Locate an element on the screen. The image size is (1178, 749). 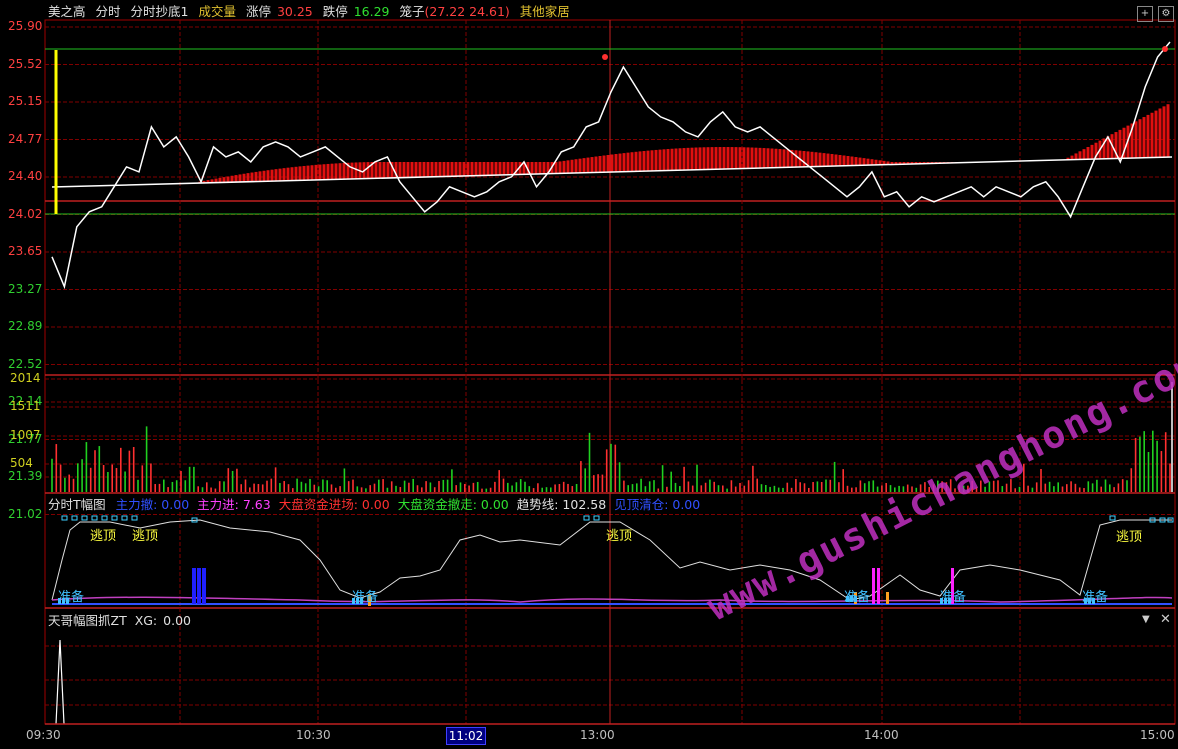
volume-tick-label: 1511 is located at coordinates (25, 406).